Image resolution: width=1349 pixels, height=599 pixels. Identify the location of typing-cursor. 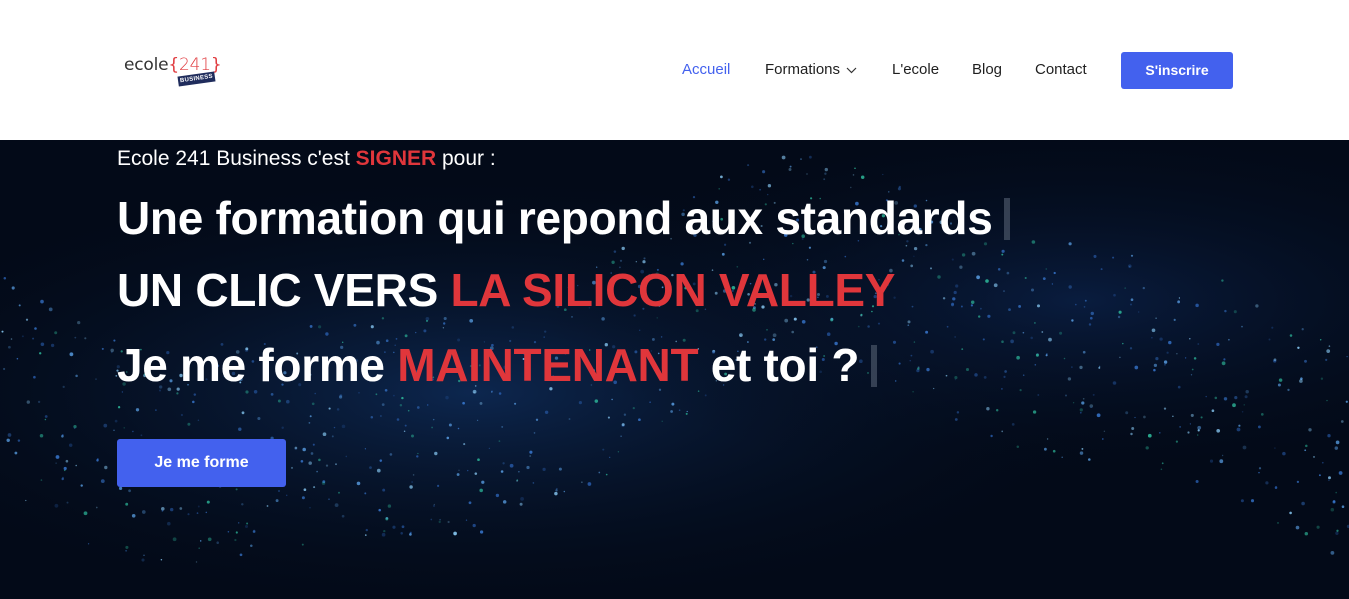
(874, 365).